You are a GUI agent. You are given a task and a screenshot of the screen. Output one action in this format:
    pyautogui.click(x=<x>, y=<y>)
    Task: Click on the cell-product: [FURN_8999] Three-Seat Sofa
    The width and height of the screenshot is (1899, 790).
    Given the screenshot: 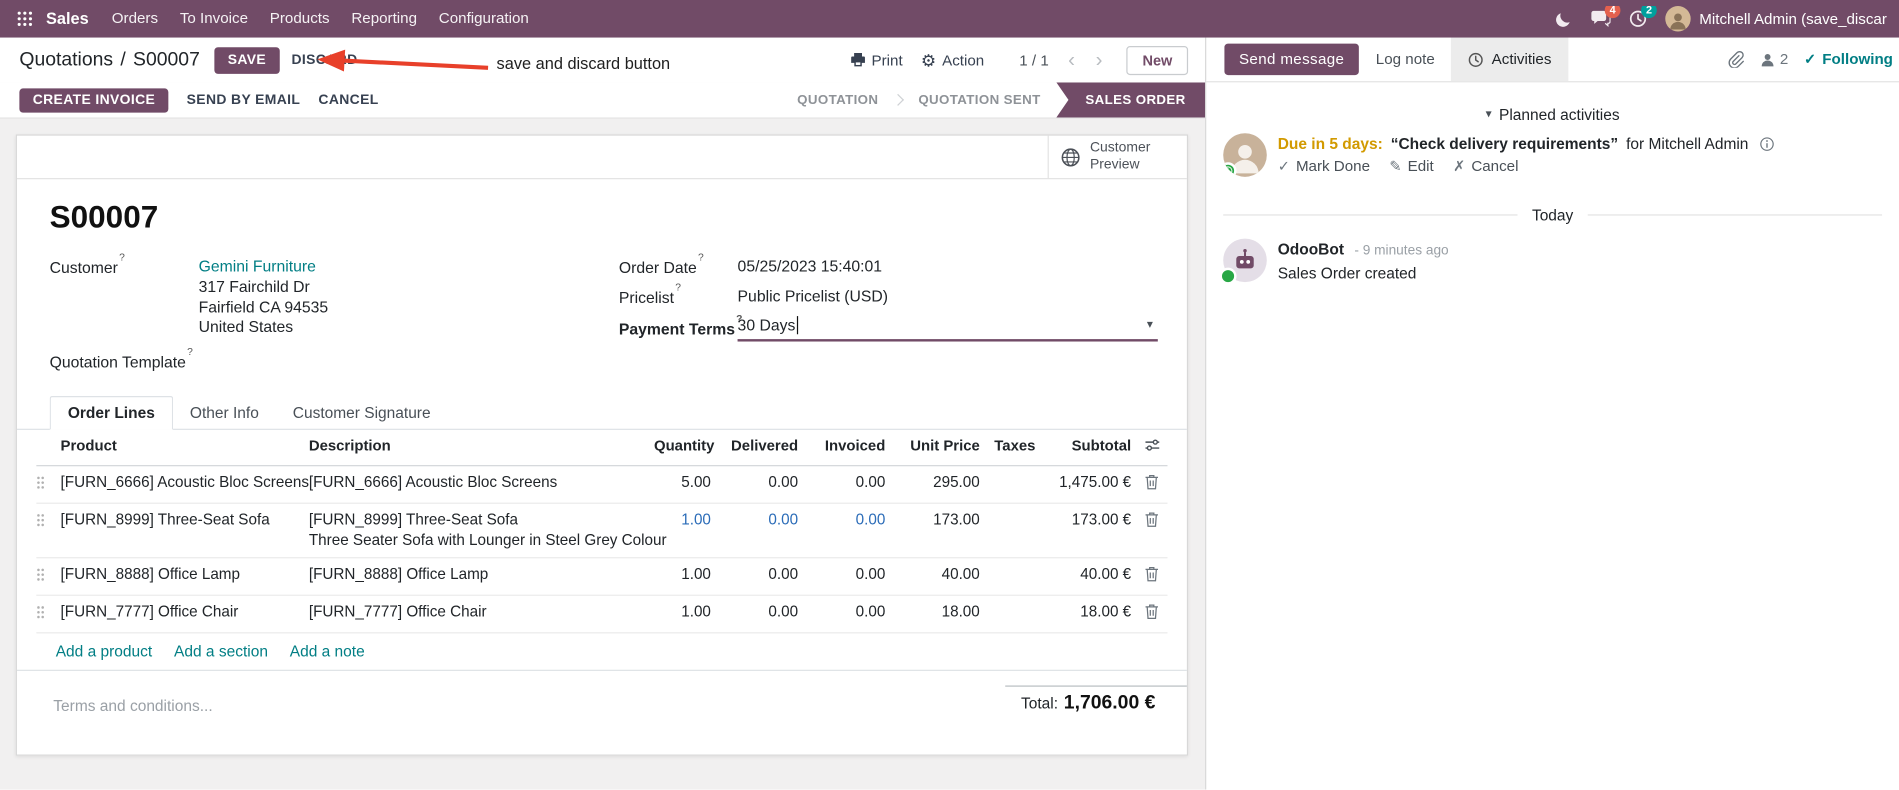 What is the action you would take?
    pyautogui.click(x=180, y=520)
    